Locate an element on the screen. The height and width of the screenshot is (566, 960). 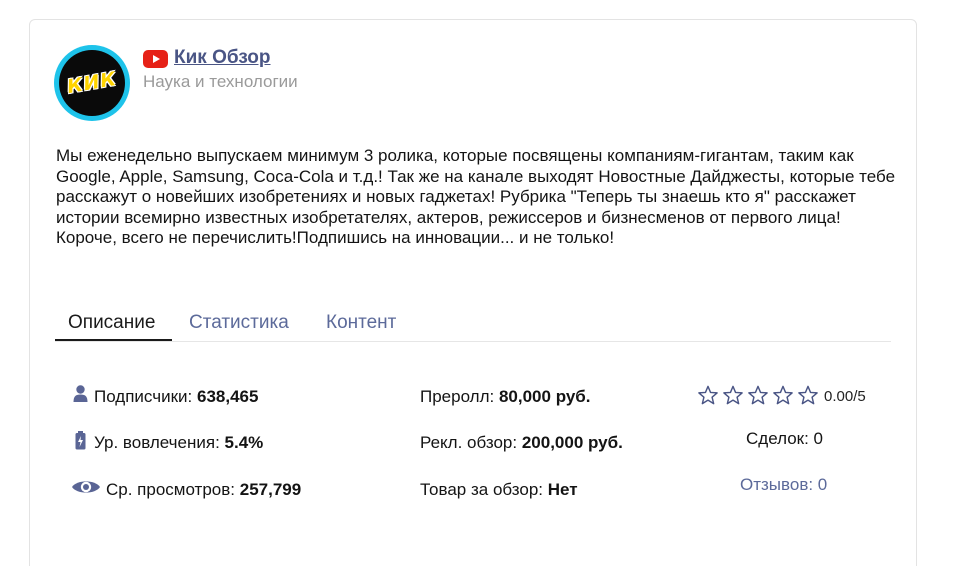
deals-count: Сделок: 0 is located at coordinates (784, 438).